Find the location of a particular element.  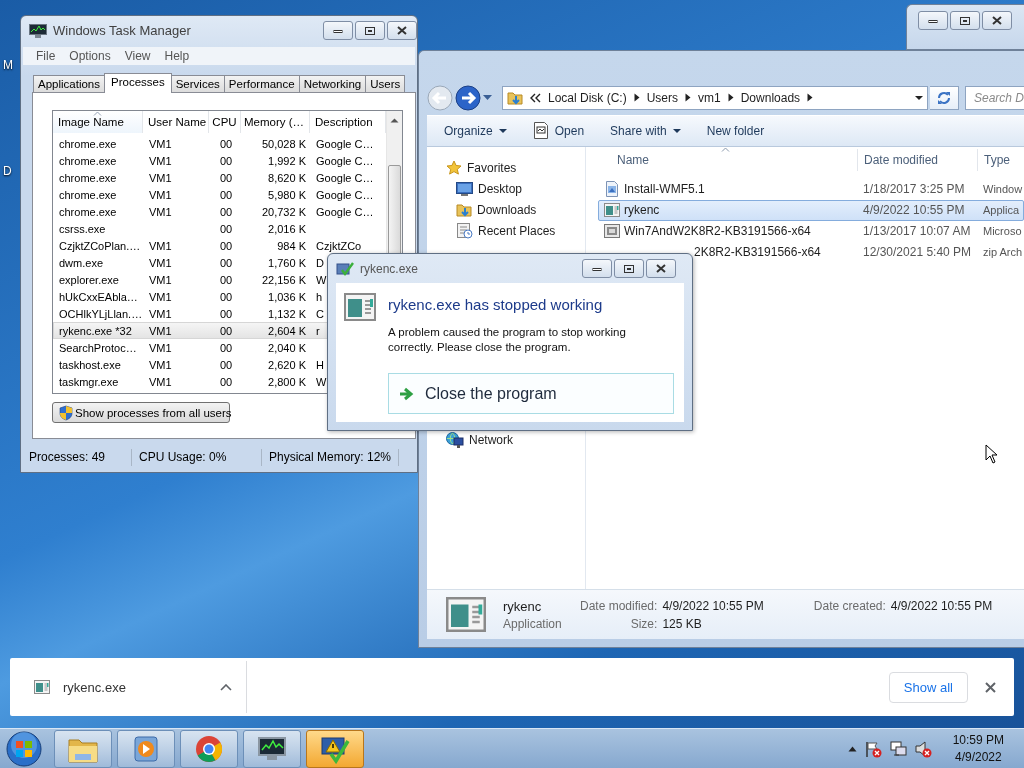

toolbar-button: Organize is located at coordinates (475, 130).